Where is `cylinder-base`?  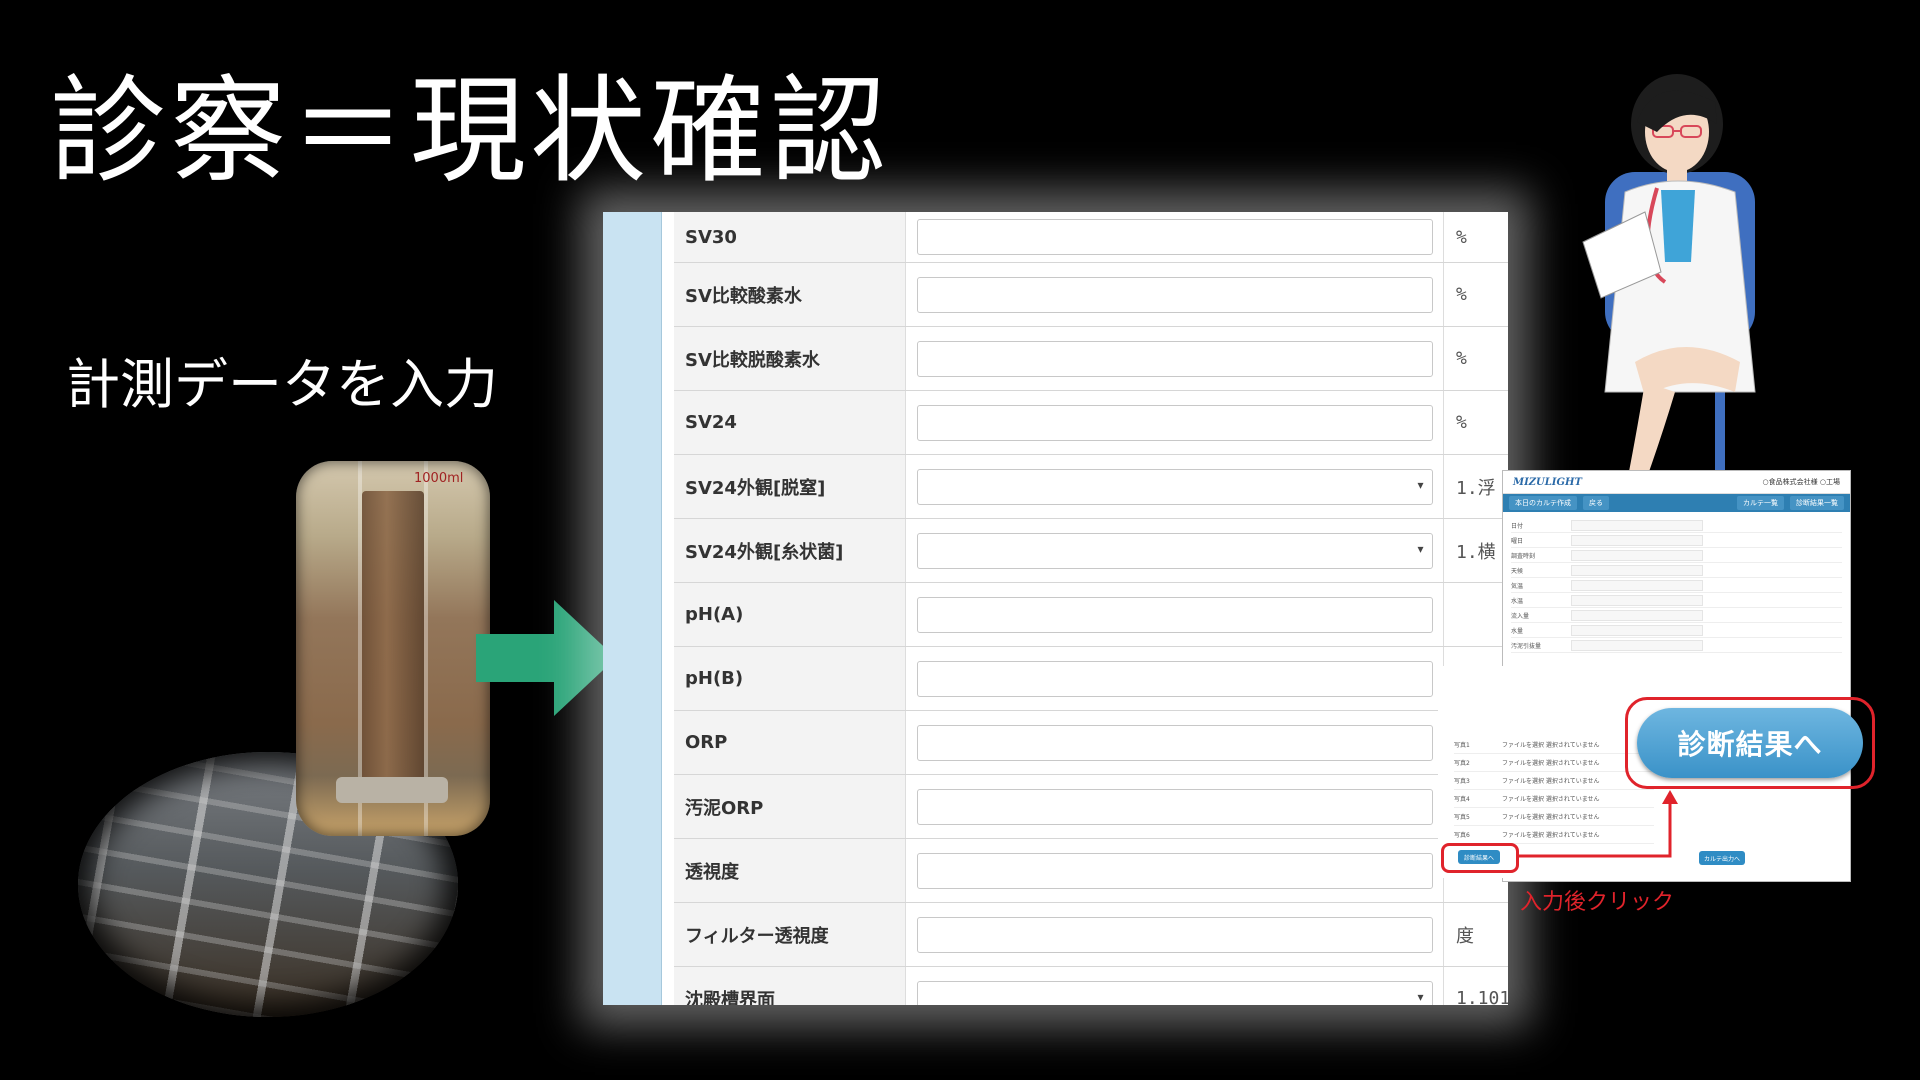
cylinder-base is located at coordinates (392, 790).